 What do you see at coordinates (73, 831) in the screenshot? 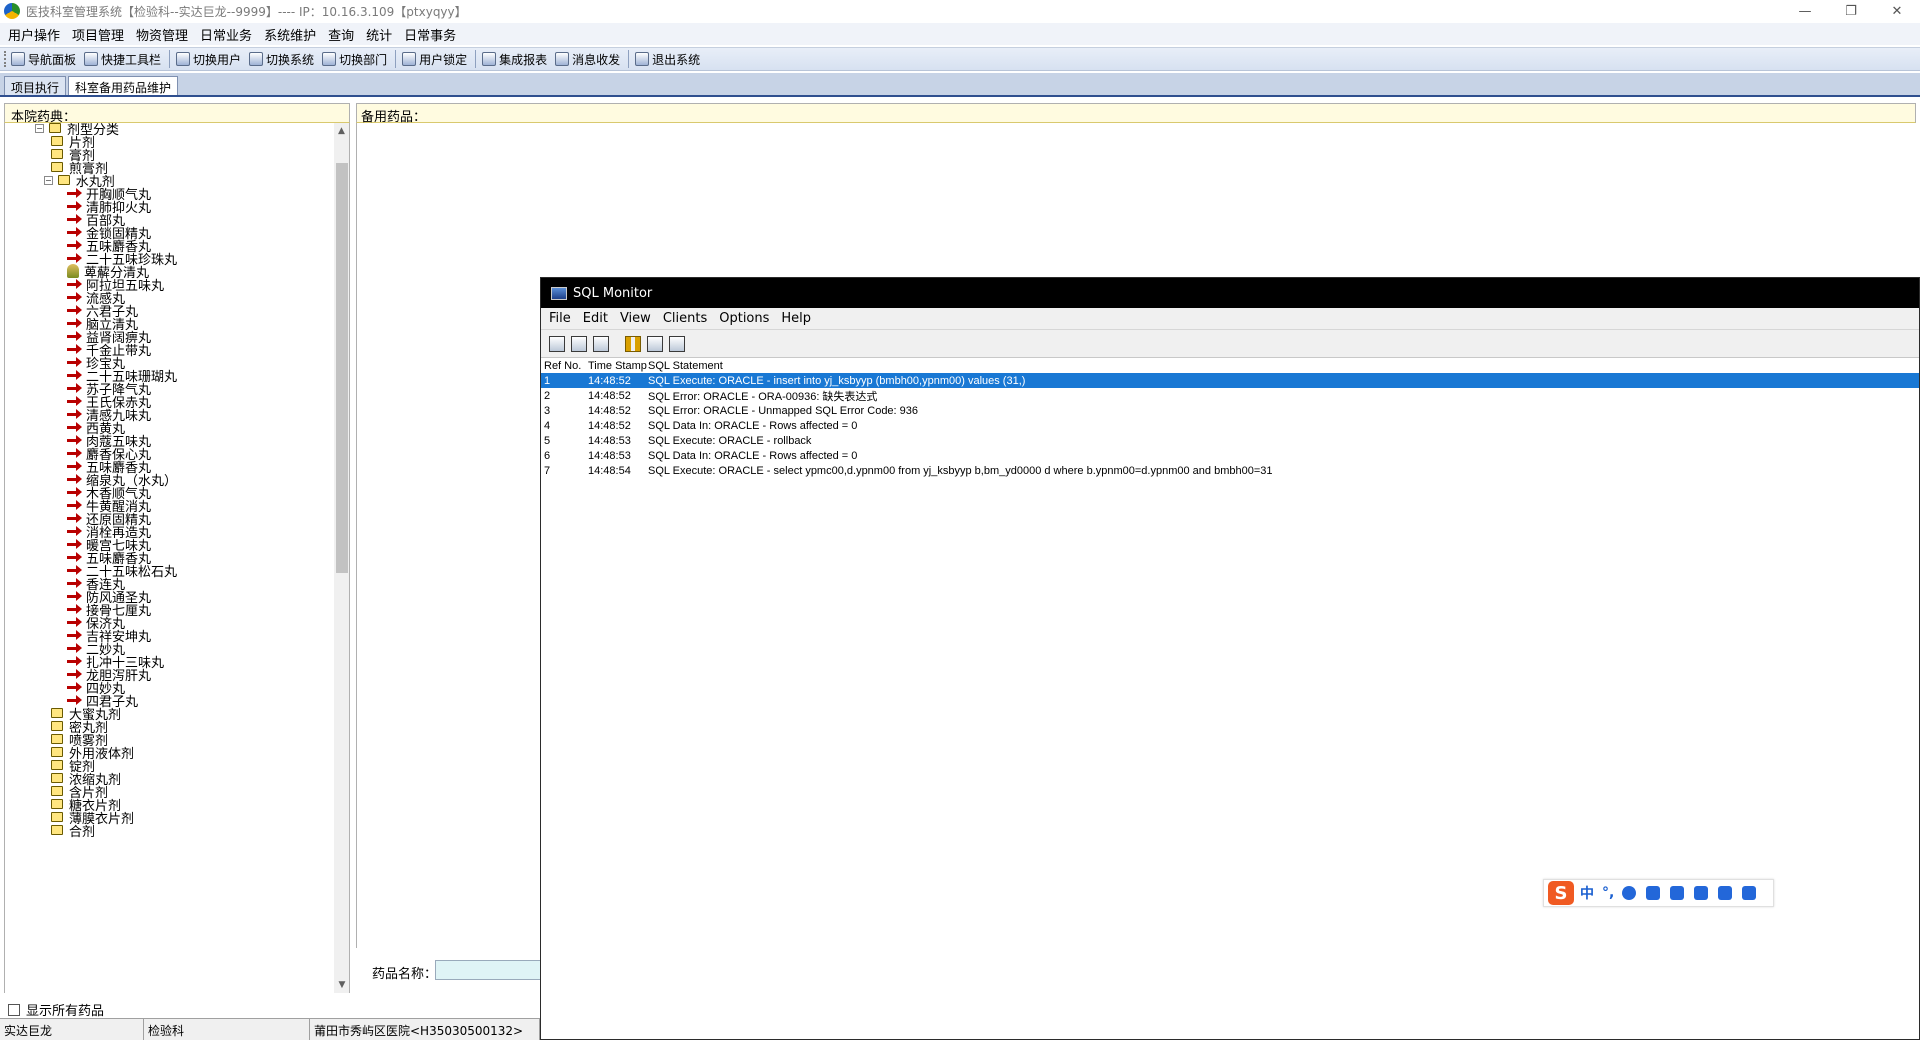
I see `tree-folder: 合剂` at bounding box center [73, 831].